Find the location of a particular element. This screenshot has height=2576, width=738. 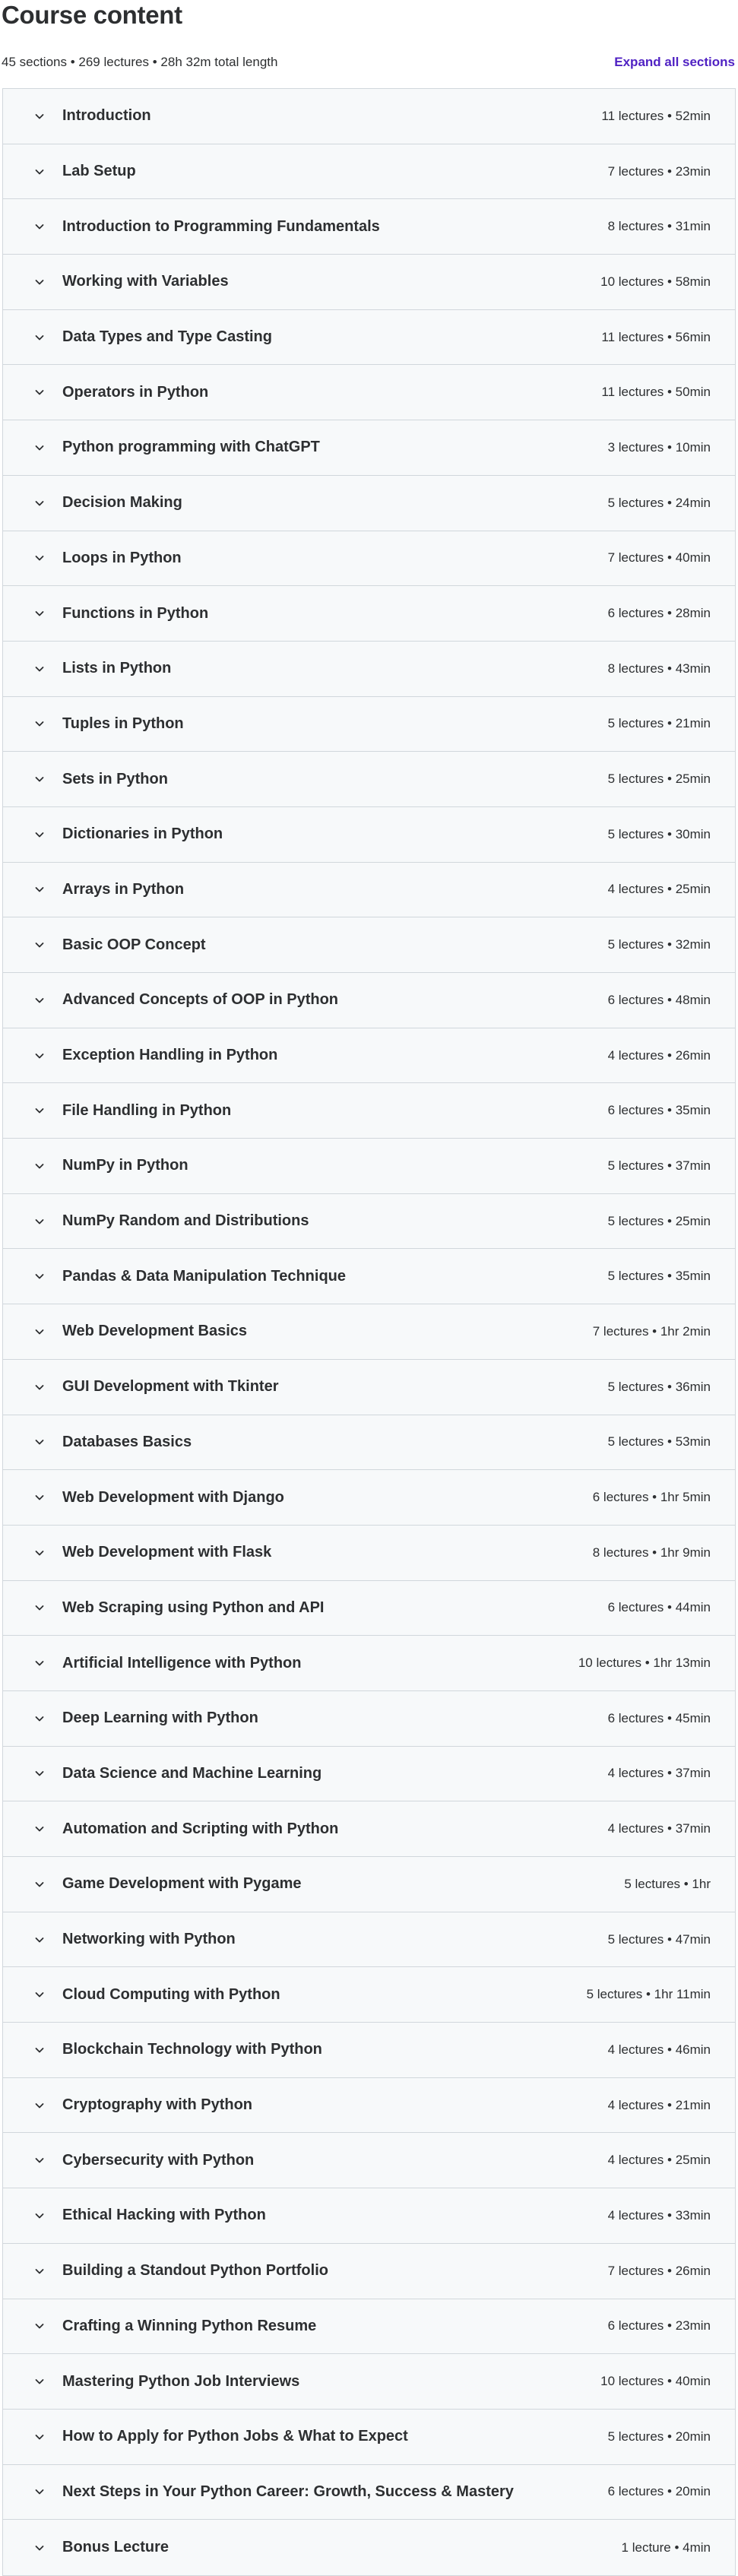

section-title: Databases Basics is located at coordinates (127, 1441).